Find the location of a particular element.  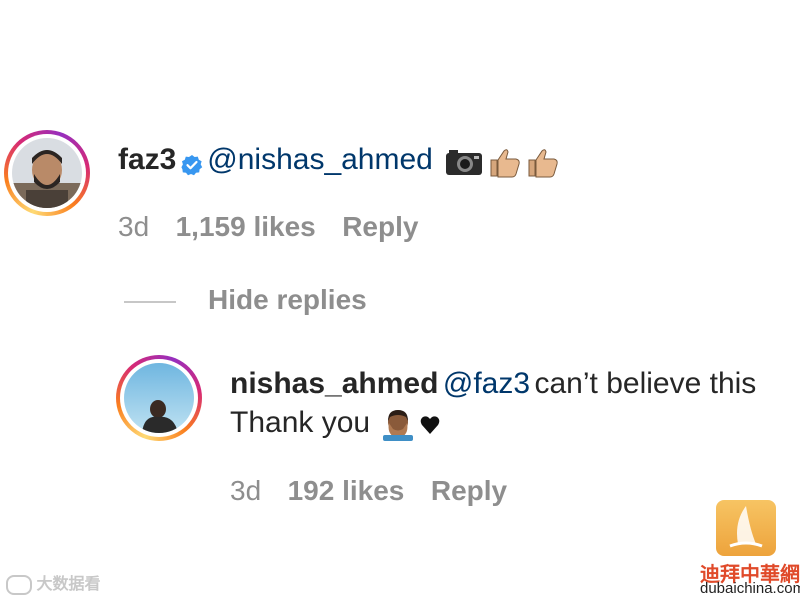

watermark-left: 大数据看 is located at coordinates (53, 582).